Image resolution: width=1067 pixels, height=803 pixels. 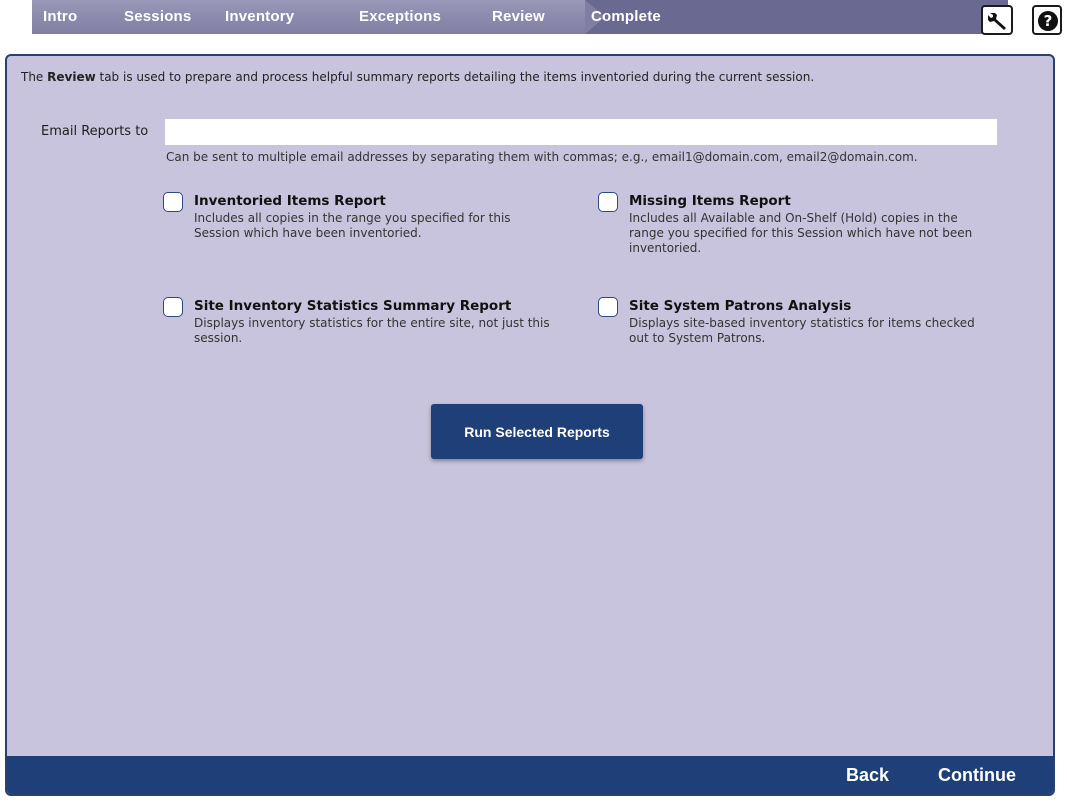 I want to click on wrench-icon, so click(x=997, y=21).